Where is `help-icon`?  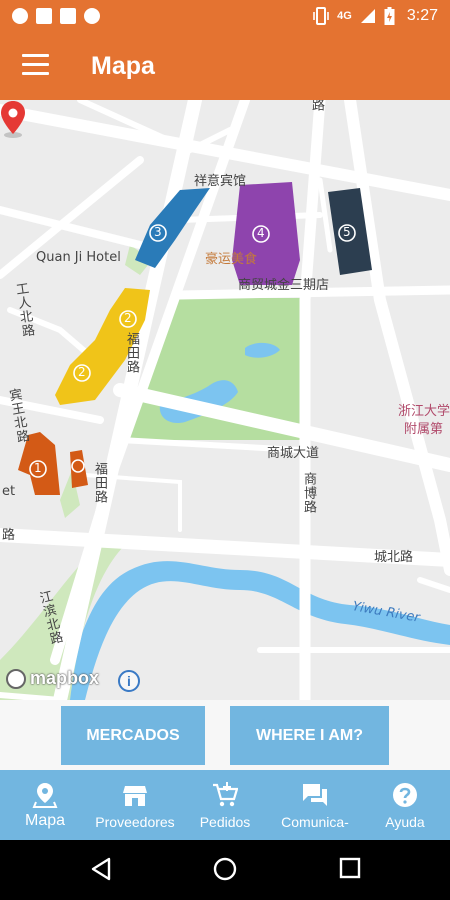 help-icon is located at coordinates (405, 795).